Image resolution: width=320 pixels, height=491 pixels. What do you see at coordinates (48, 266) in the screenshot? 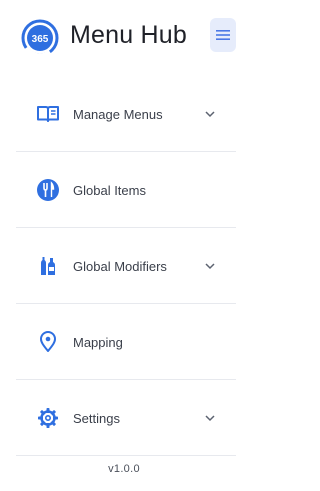
I see `bottles-icon` at bounding box center [48, 266].